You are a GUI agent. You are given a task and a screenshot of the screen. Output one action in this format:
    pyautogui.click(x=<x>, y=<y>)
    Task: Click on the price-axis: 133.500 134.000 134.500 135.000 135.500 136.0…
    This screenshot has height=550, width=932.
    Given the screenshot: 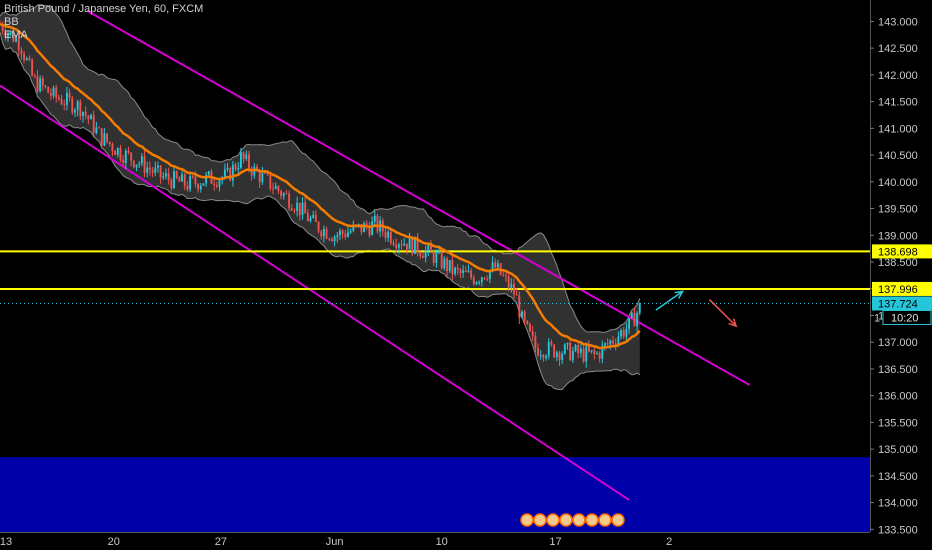 What is the action you would take?
    pyautogui.click(x=901, y=275)
    